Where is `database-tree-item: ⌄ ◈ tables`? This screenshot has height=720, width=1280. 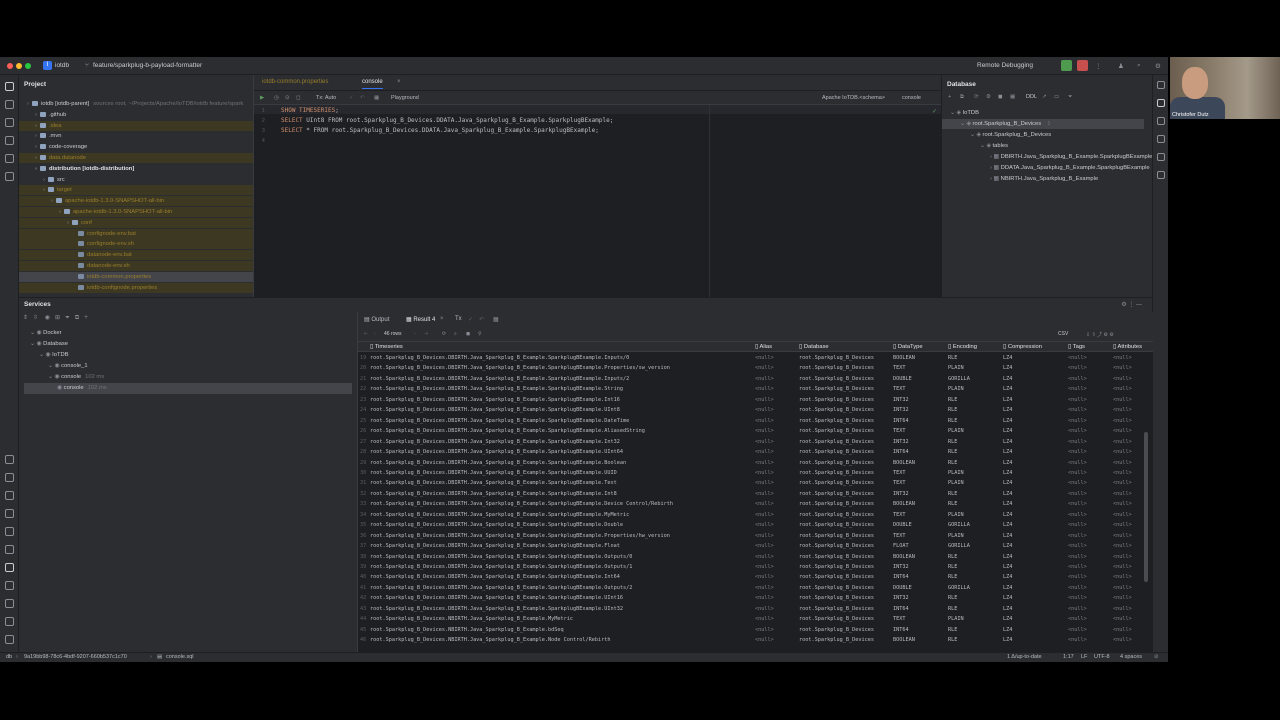
database-tree-item: ⌄ ◈ tables is located at coordinates (1043, 146).